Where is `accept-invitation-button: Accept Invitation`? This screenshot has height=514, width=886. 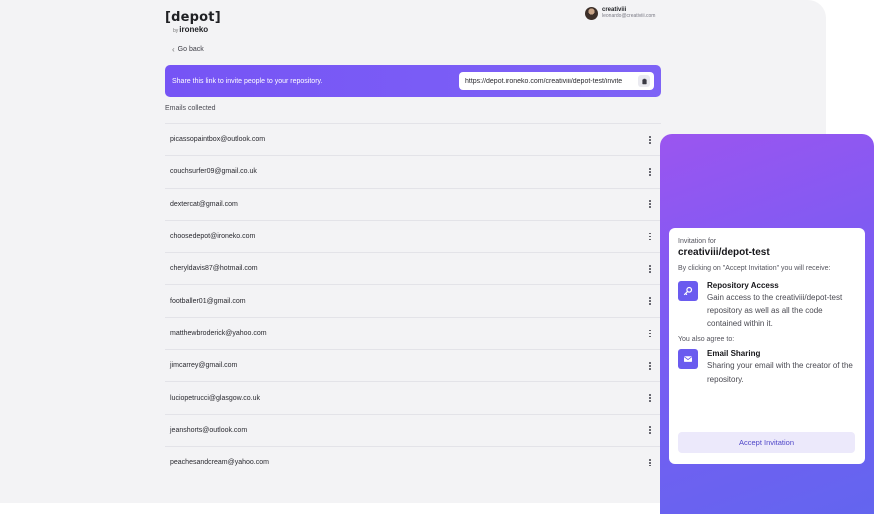
accept-invitation-button: Accept Invitation is located at coordinates (766, 442).